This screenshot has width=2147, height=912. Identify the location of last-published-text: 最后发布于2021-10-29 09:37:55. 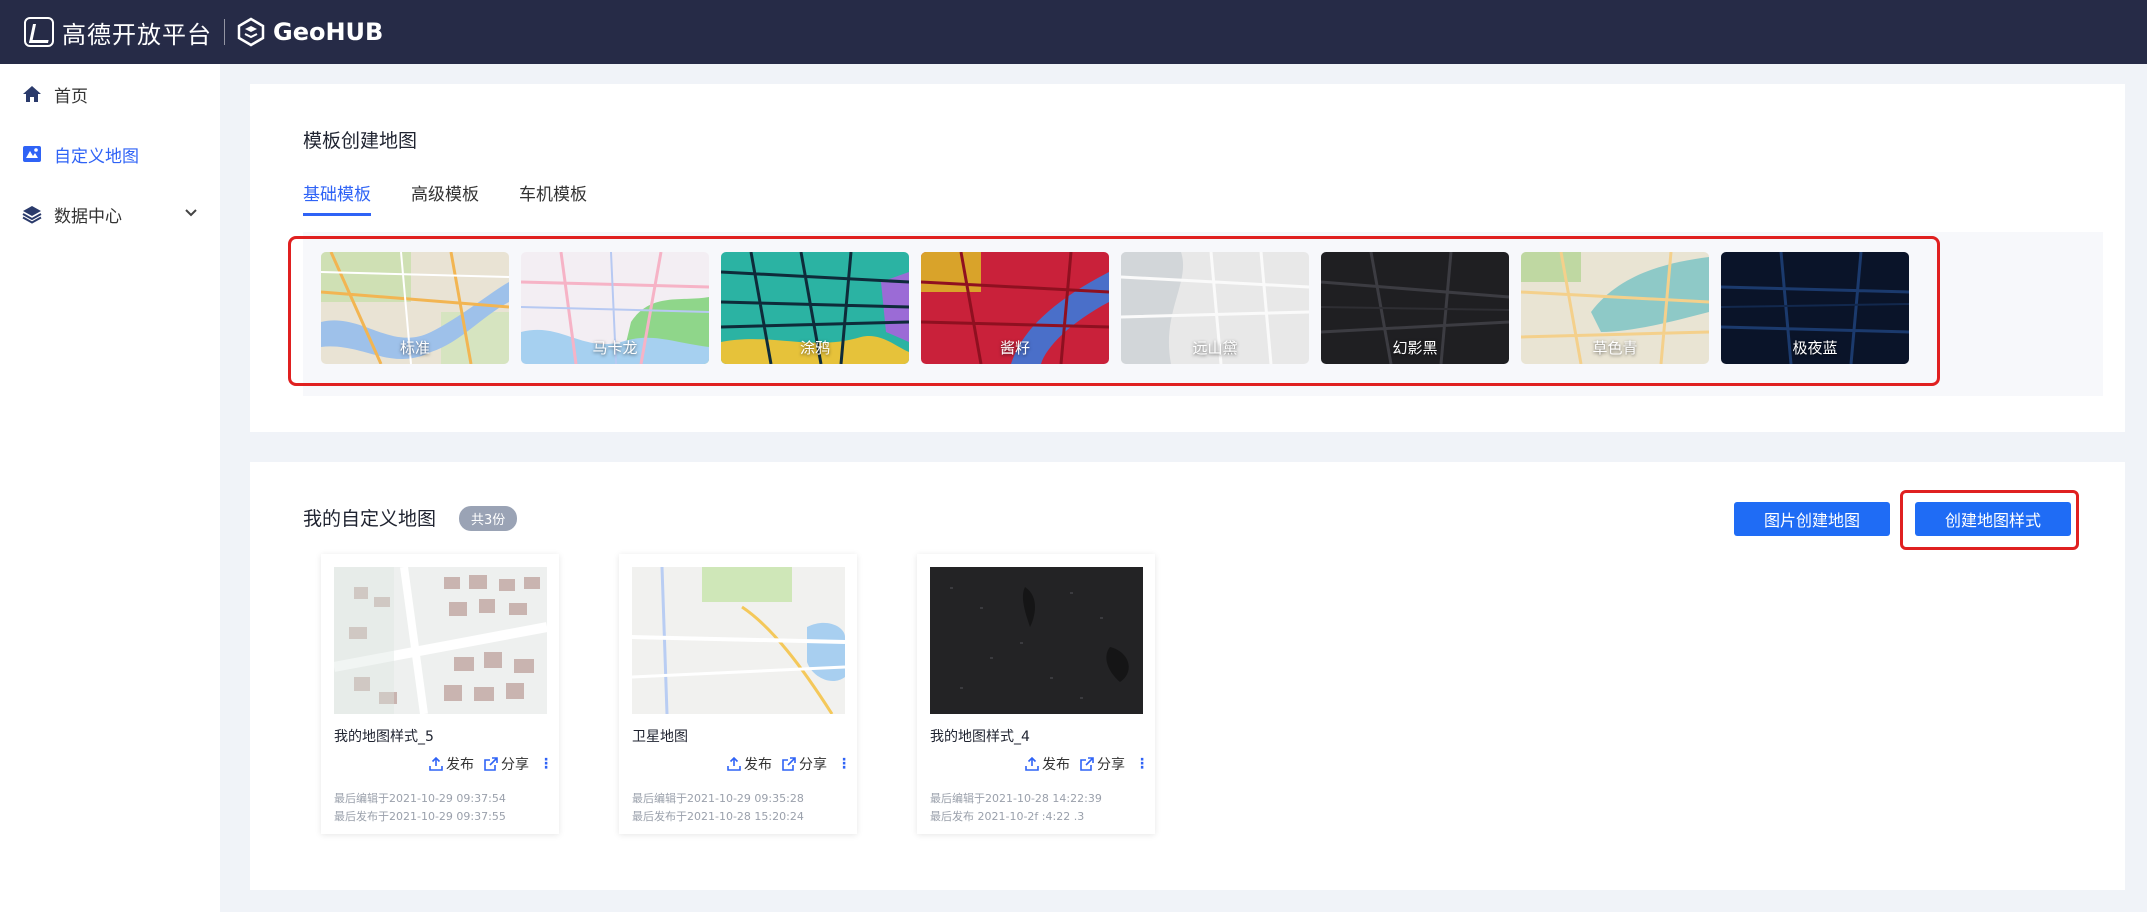
(420, 816).